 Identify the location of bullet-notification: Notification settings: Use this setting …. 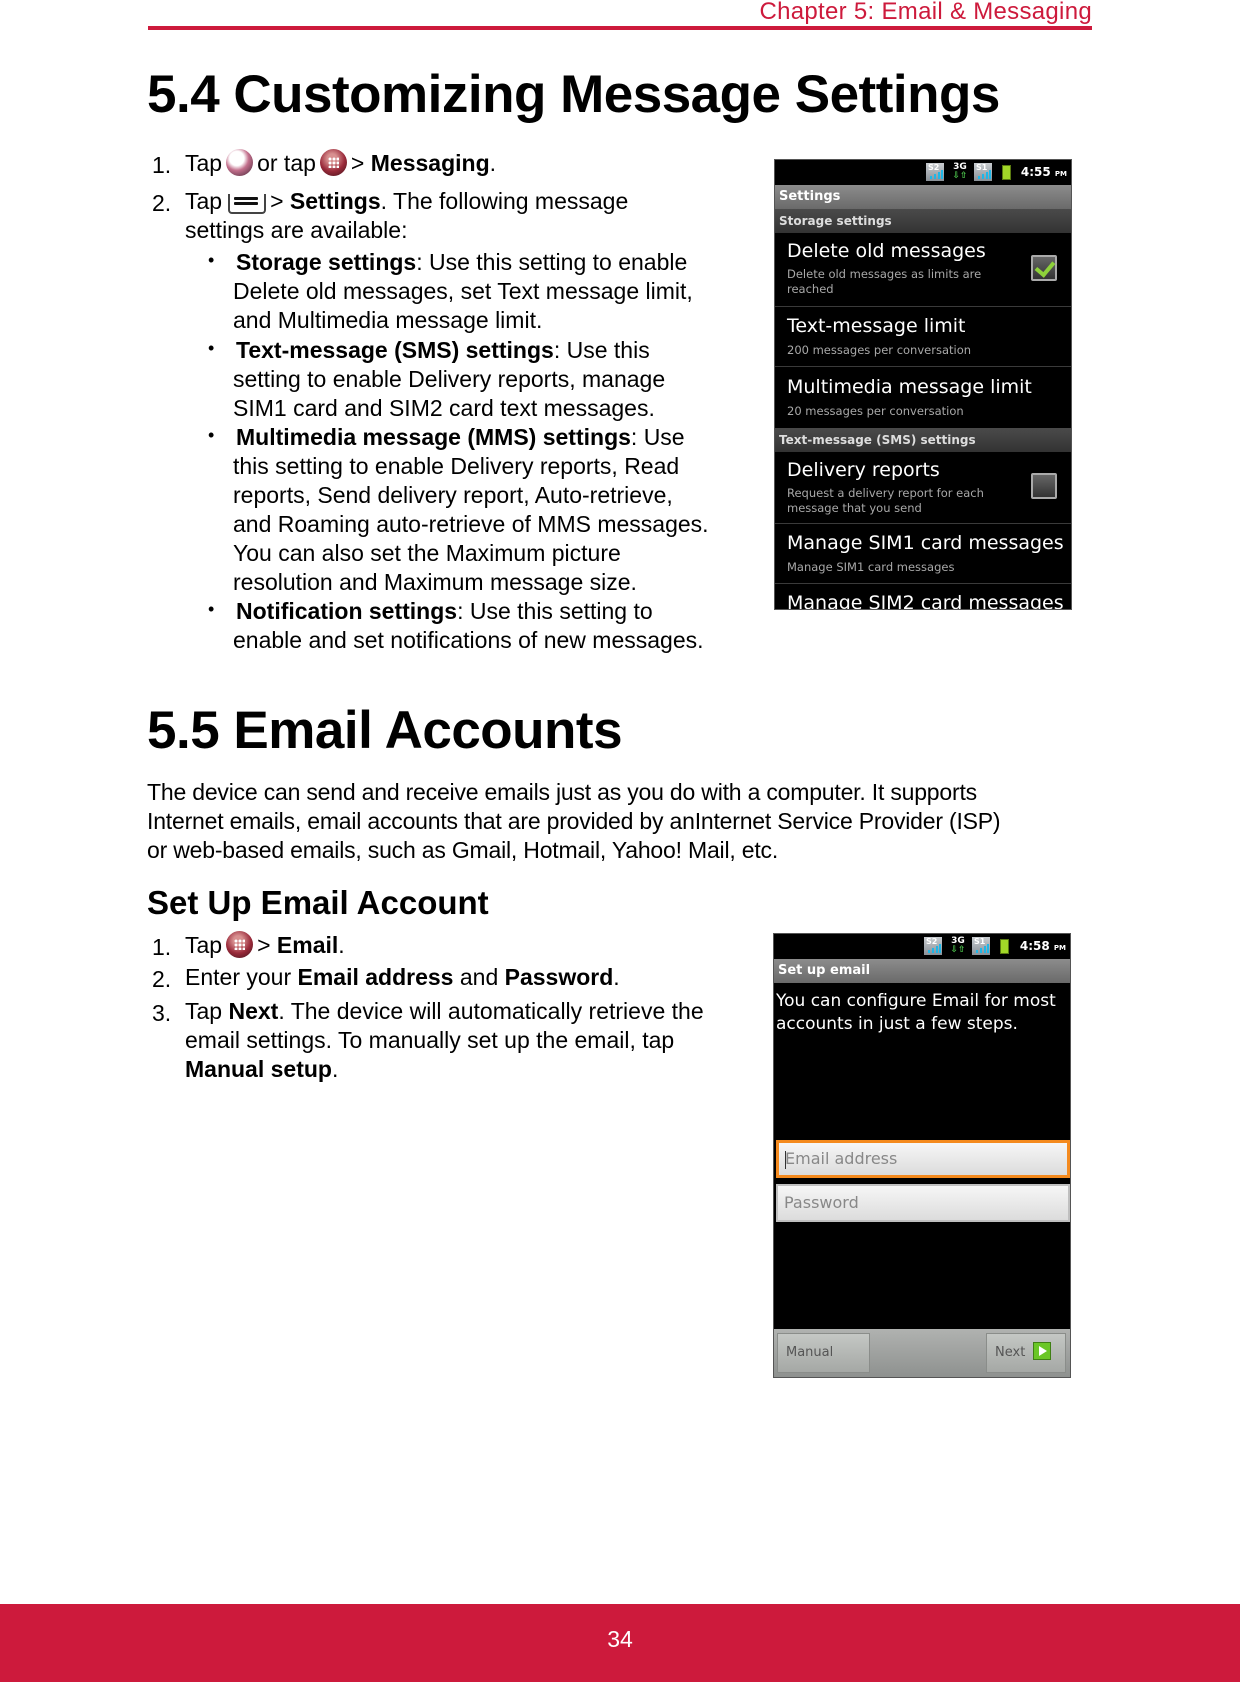
(444, 611).